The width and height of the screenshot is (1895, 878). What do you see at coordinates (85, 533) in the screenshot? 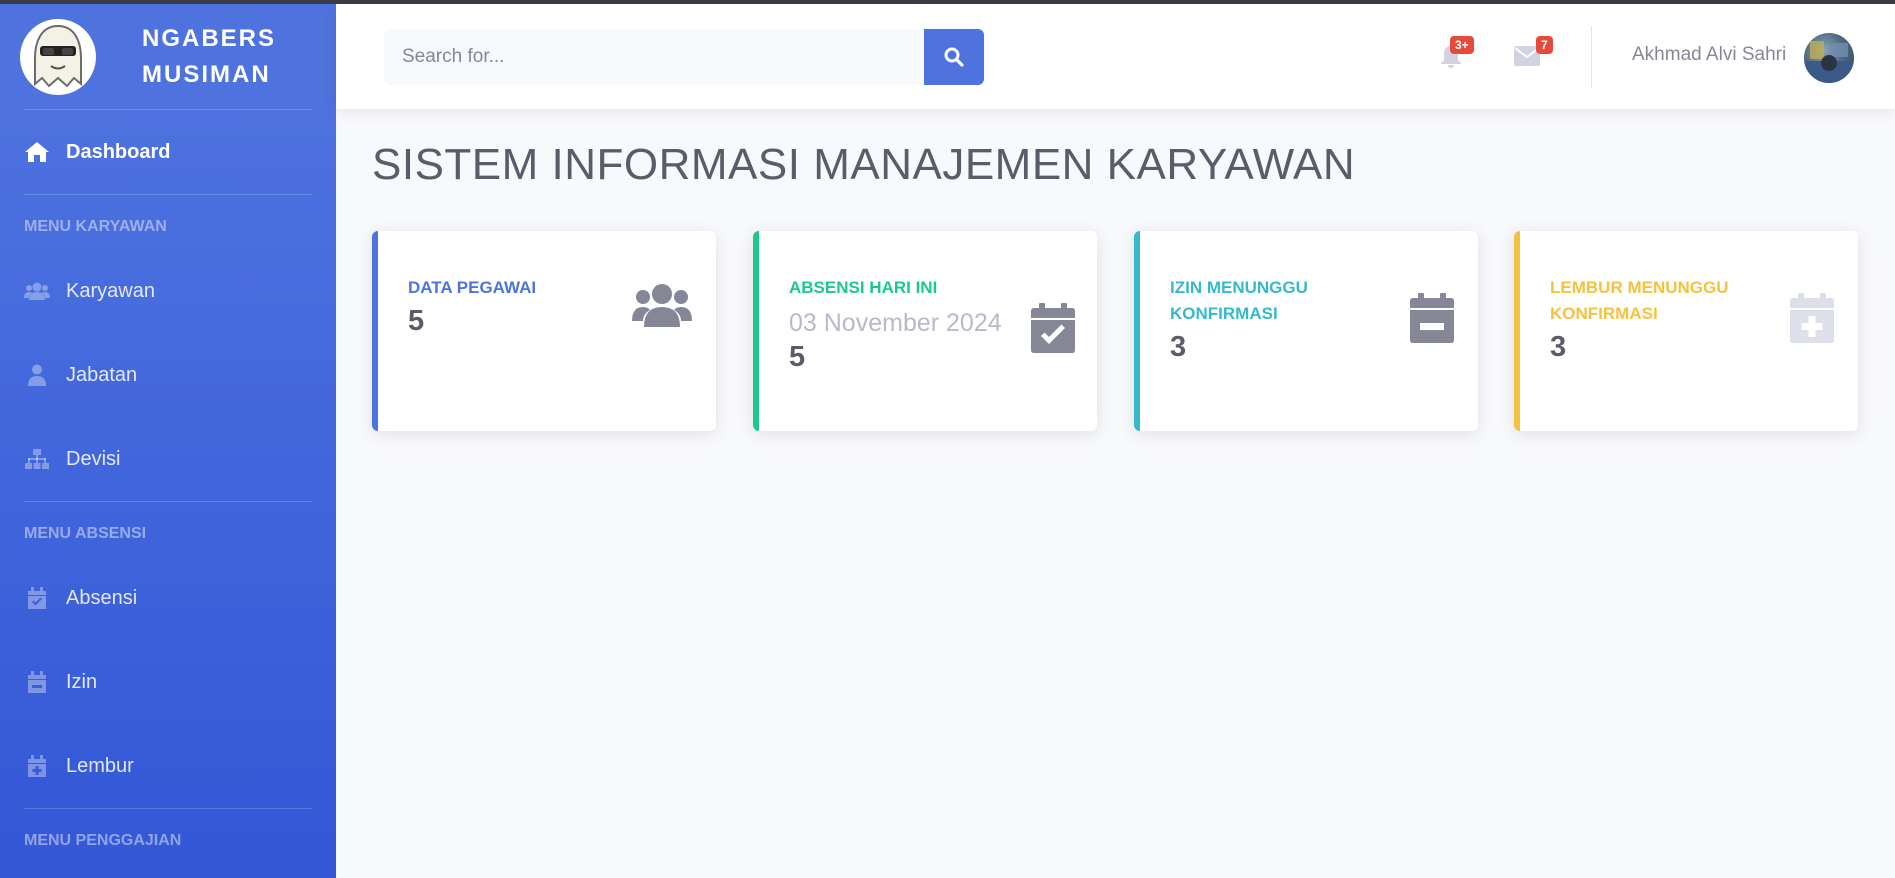
I see `sidebar-heading-absensi: MENU ABSENSI` at bounding box center [85, 533].